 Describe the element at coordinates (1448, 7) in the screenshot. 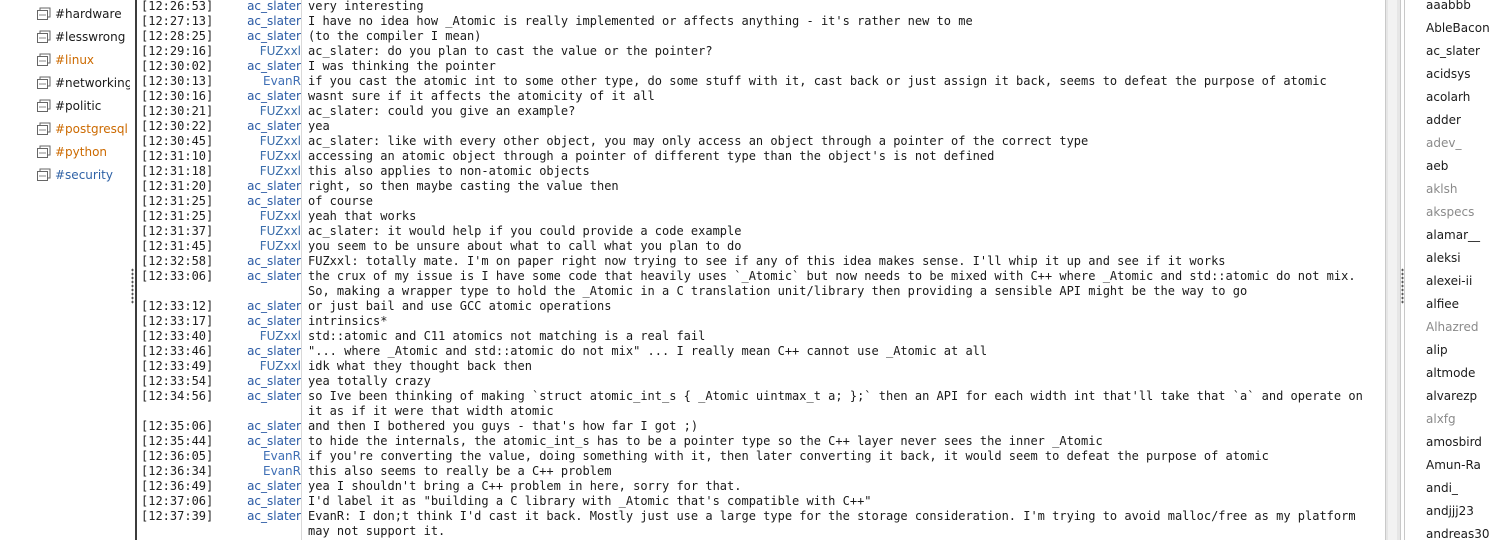

I see `user-item: aaabbb` at that location.